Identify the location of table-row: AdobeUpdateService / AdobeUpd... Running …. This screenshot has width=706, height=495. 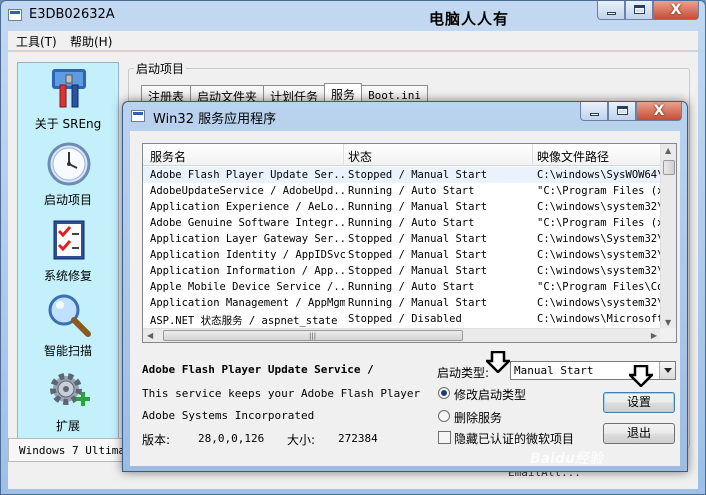
(402, 191).